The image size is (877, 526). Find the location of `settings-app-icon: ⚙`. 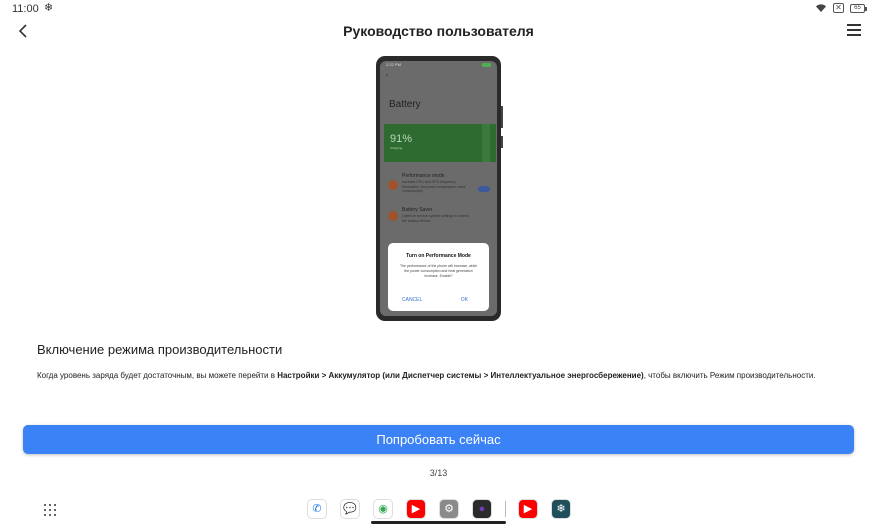

settings-app-icon: ⚙ is located at coordinates (449, 509).